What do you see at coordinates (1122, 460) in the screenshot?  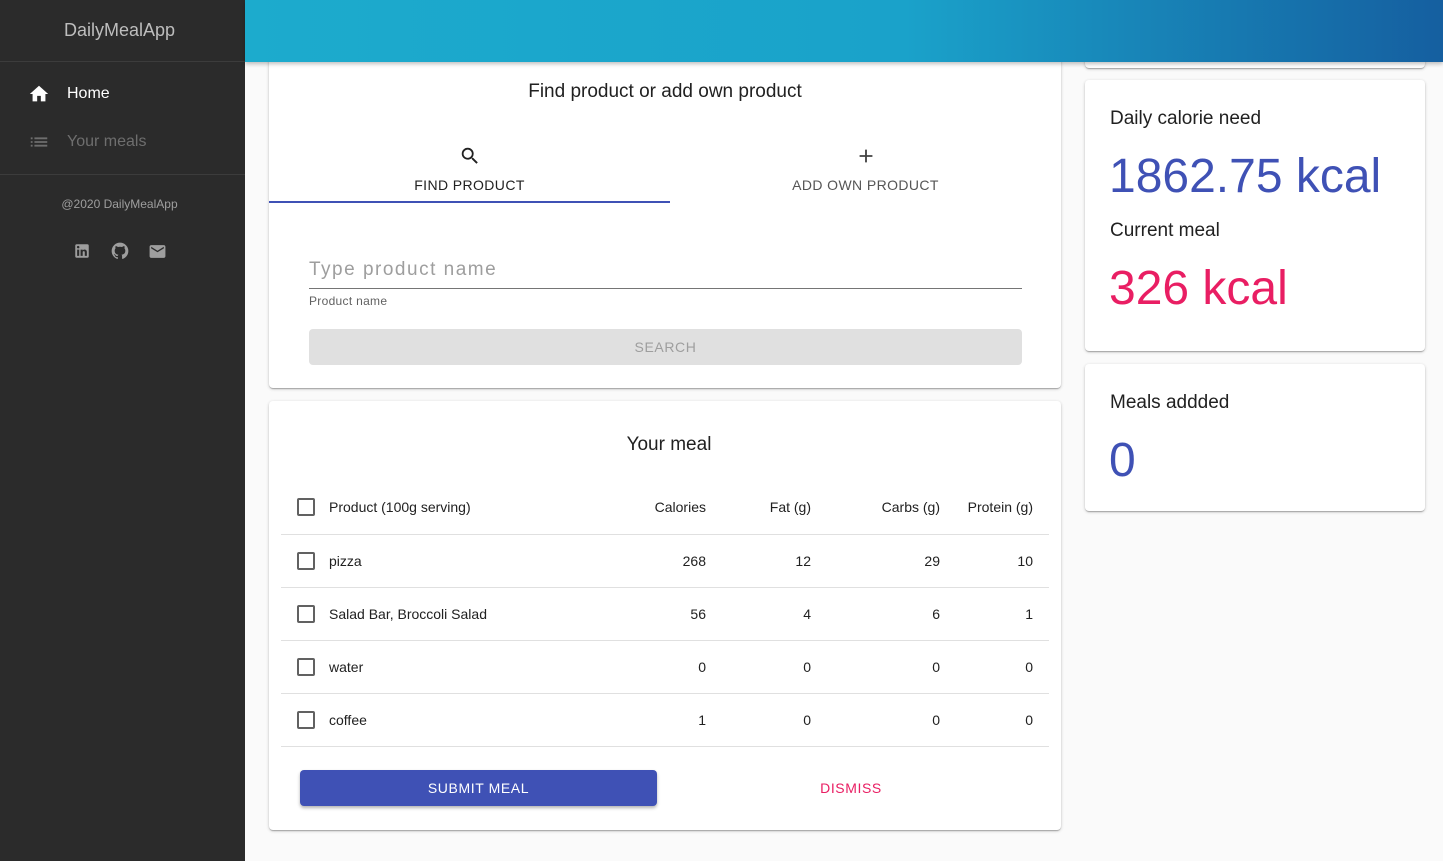 I see `meals-added-value: 0` at bounding box center [1122, 460].